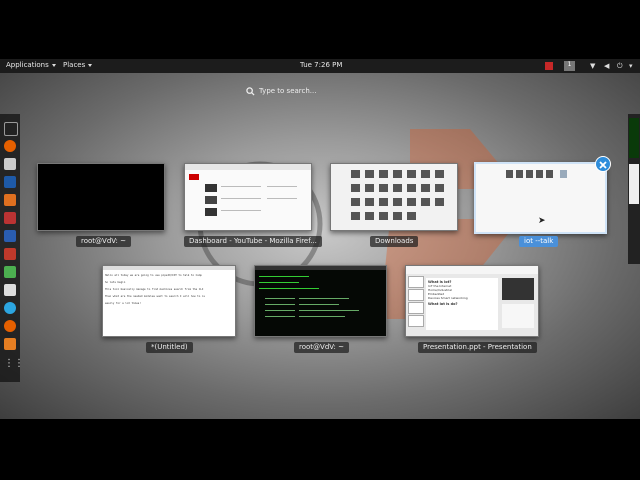 The height and width of the screenshot is (480, 640). I want to click on maltego-icon, so click(10, 236).